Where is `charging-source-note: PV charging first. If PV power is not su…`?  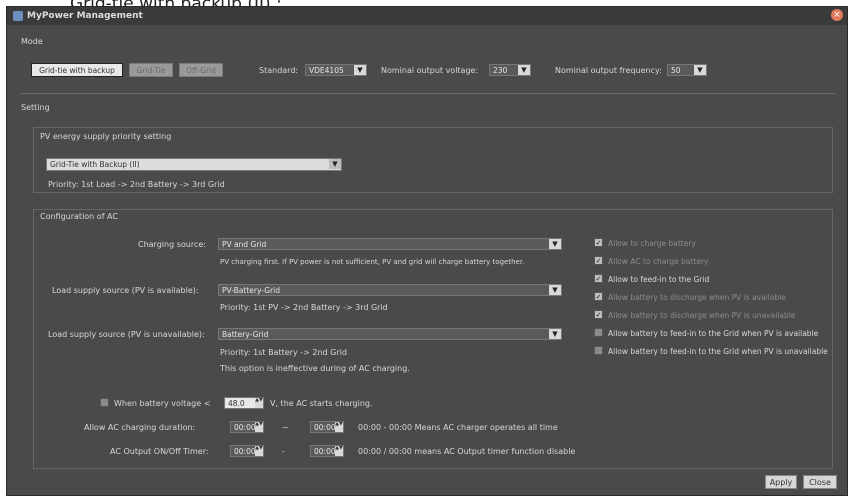 charging-source-note: PV charging first. If PV power is not su… is located at coordinates (372, 262).